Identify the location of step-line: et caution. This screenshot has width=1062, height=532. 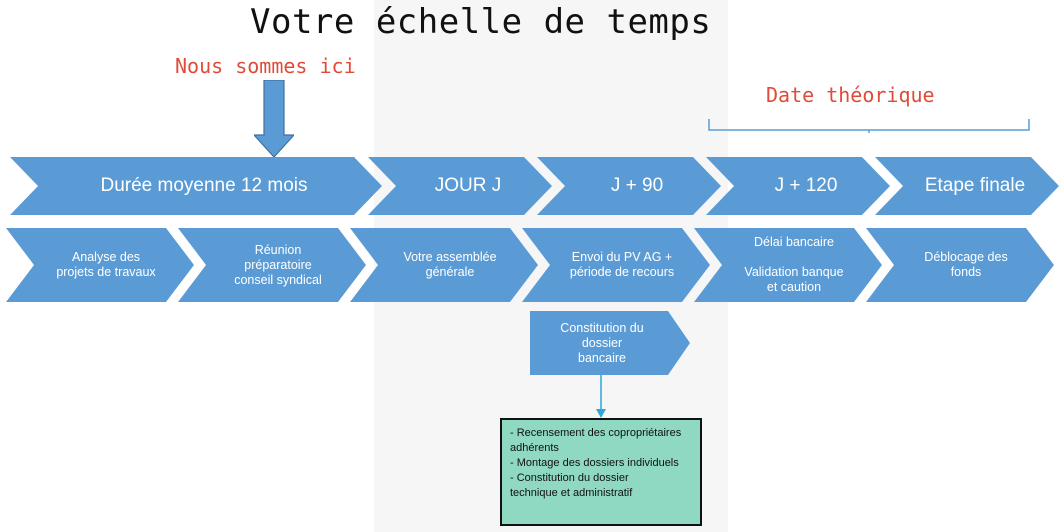
(794, 287).